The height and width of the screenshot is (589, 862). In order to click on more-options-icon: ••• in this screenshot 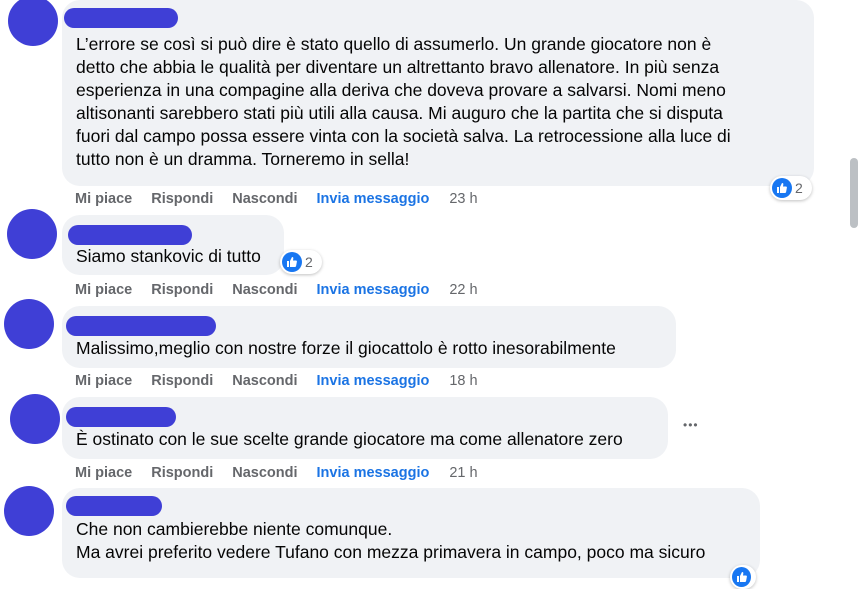, I will do `click(691, 425)`.